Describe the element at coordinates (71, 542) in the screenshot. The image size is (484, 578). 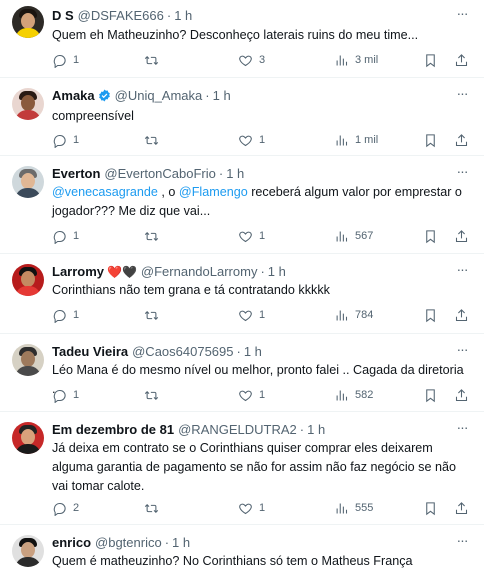
I see `author-name: enrico` at that location.